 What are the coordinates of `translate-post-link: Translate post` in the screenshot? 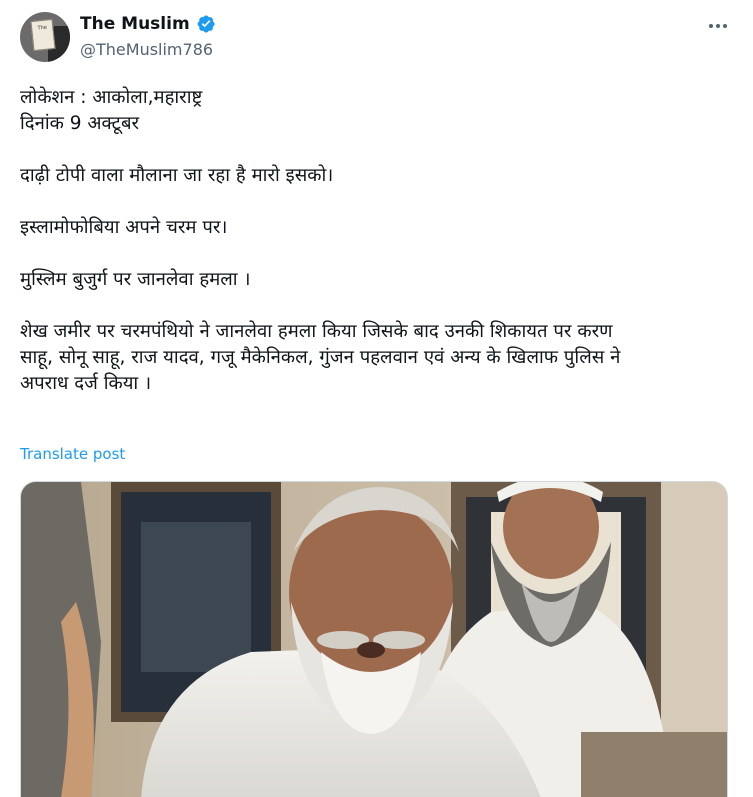 It's located at (72, 454).